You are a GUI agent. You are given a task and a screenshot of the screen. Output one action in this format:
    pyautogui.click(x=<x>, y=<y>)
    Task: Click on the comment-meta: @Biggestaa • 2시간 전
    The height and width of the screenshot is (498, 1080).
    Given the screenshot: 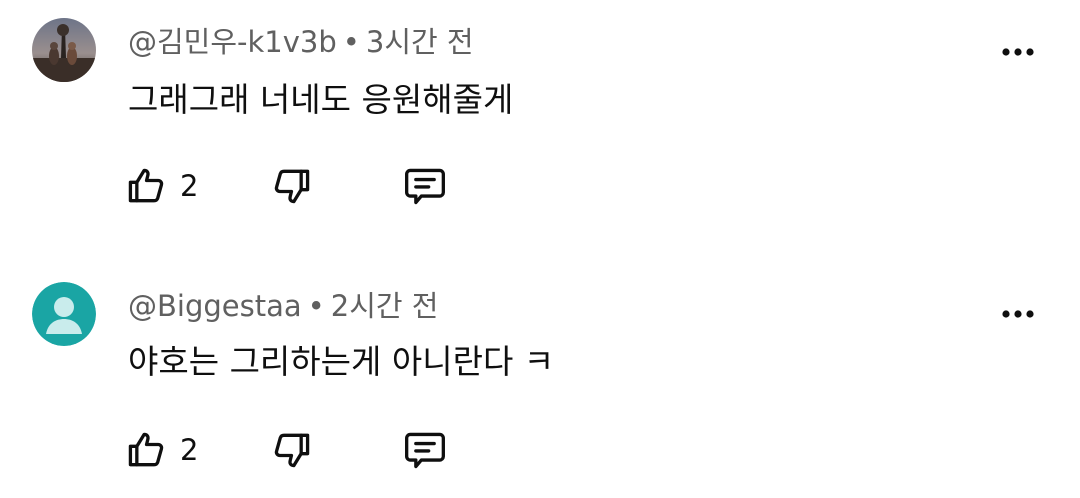 What is the action you would take?
    pyautogui.click(x=283, y=306)
    